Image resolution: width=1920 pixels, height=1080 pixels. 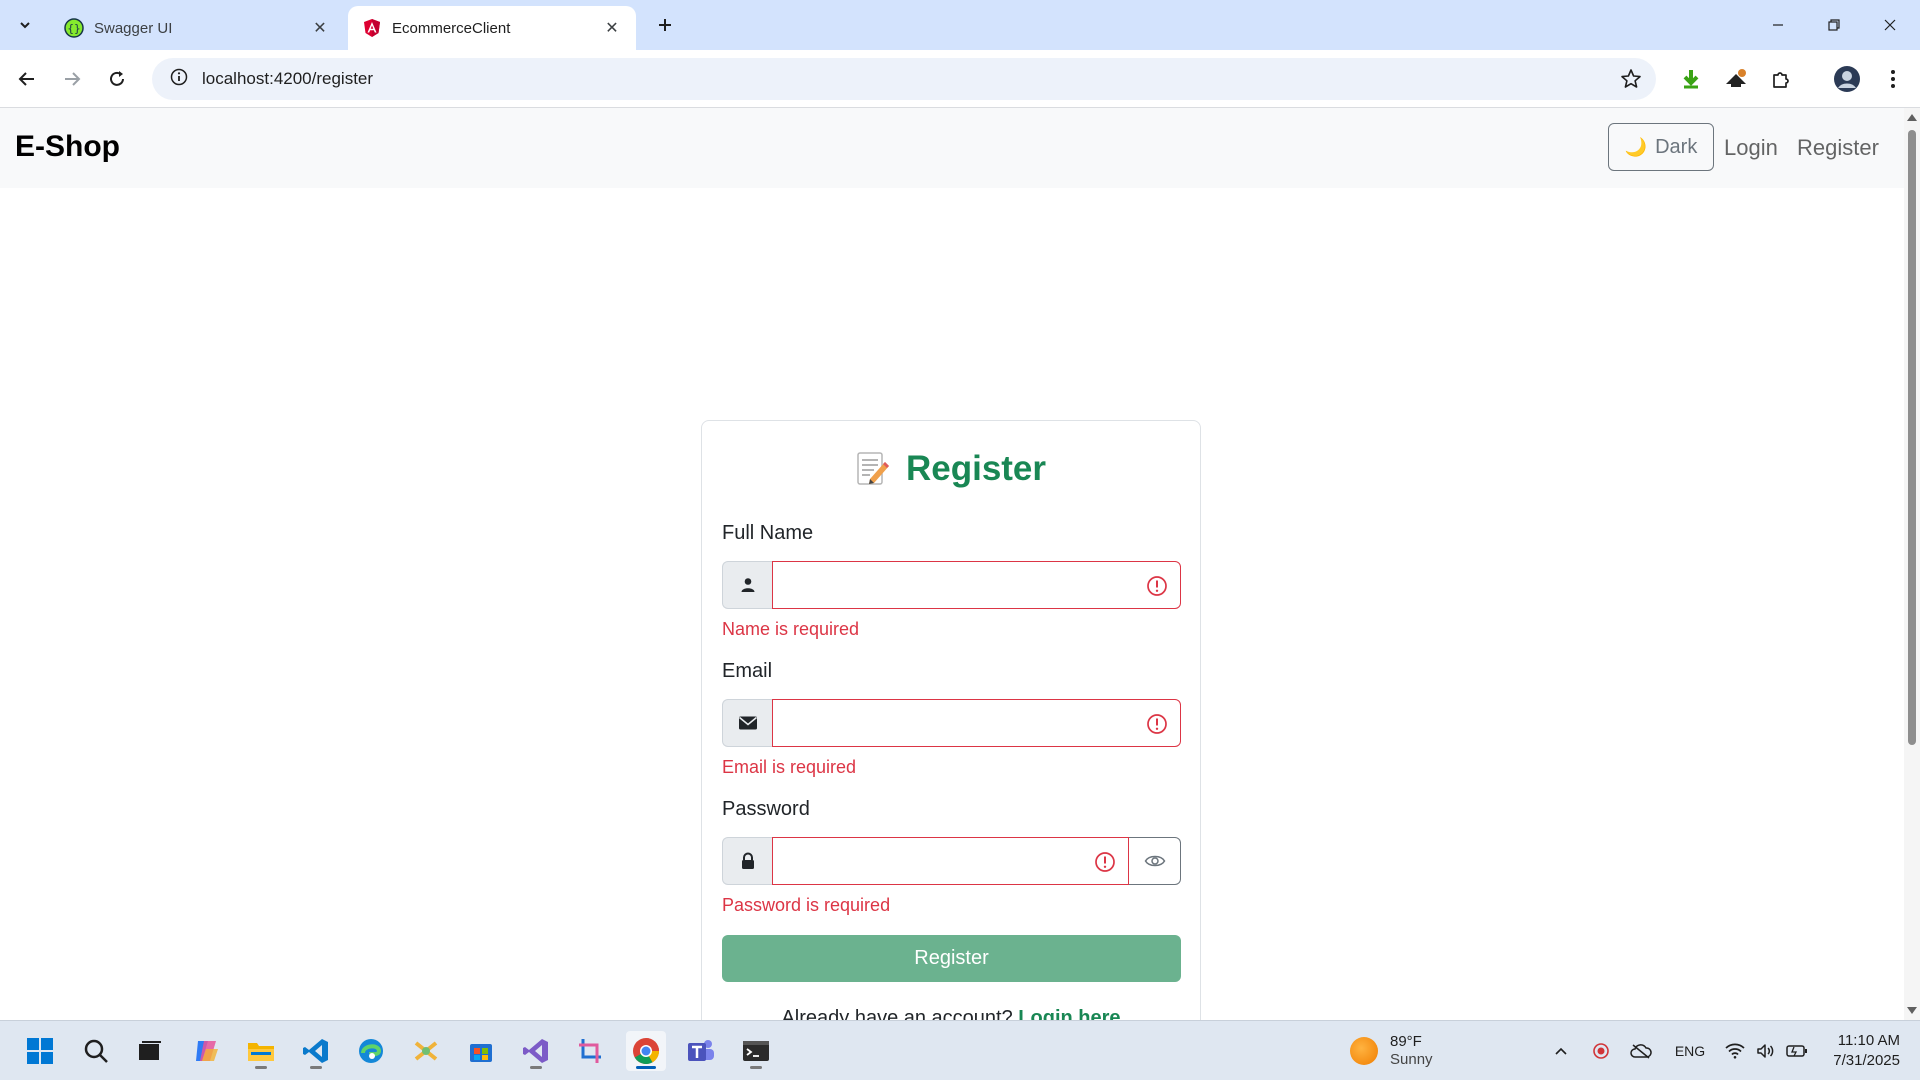 What do you see at coordinates (451, 28) in the screenshot?
I see `tab-title: EcommerceClient` at bounding box center [451, 28].